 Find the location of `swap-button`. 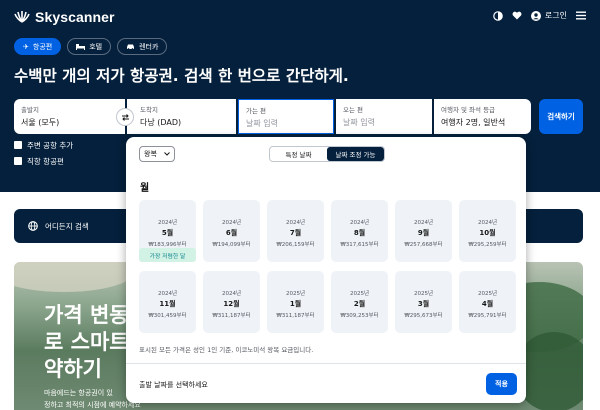

swap-button is located at coordinates (125, 117).